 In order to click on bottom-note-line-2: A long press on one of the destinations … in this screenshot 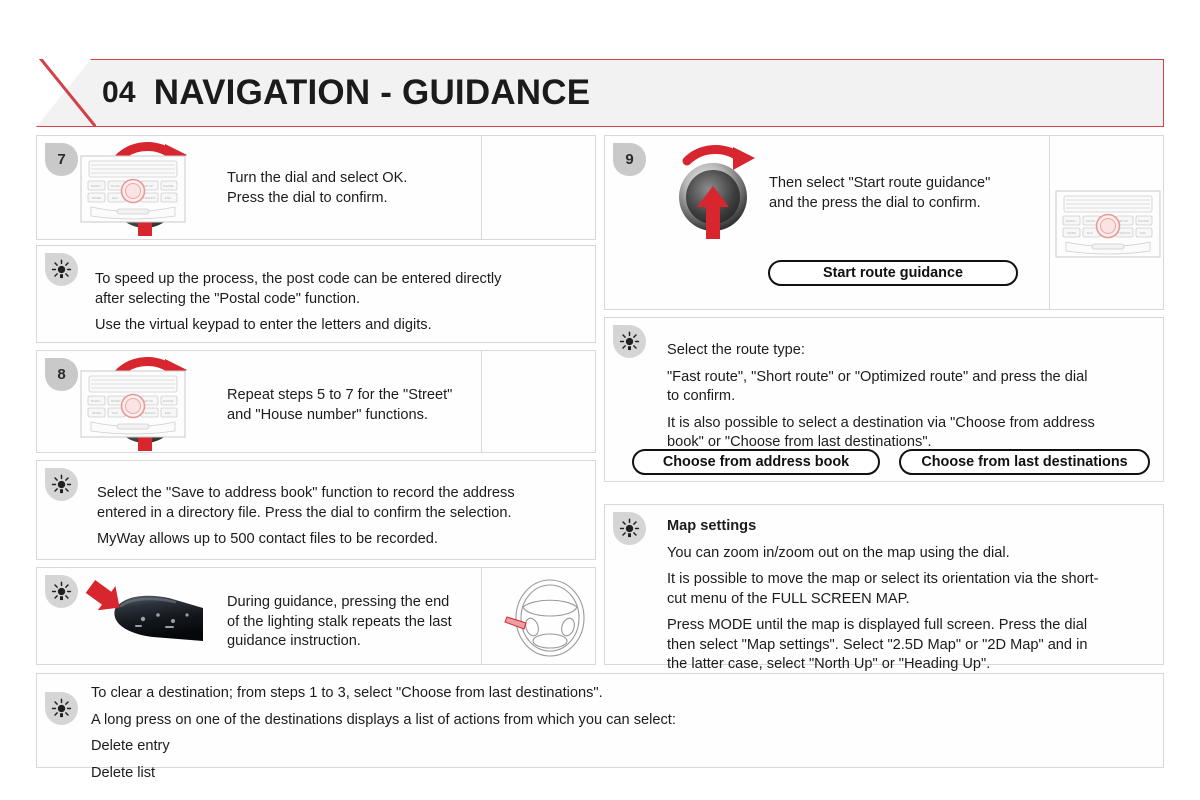, I will do `click(383, 719)`.